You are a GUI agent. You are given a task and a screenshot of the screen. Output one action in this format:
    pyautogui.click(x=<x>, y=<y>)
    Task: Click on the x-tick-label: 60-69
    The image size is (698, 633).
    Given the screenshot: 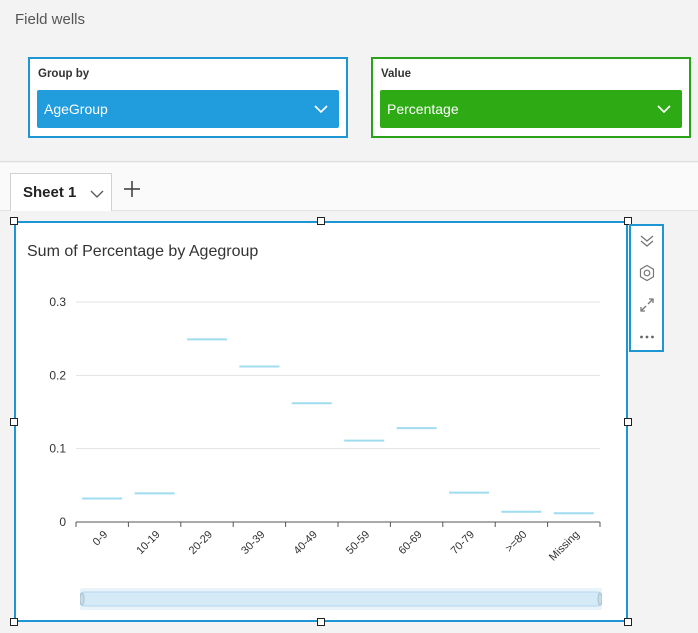 What is the action you would take?
    pyautogui.click(x=410, y=543)
    